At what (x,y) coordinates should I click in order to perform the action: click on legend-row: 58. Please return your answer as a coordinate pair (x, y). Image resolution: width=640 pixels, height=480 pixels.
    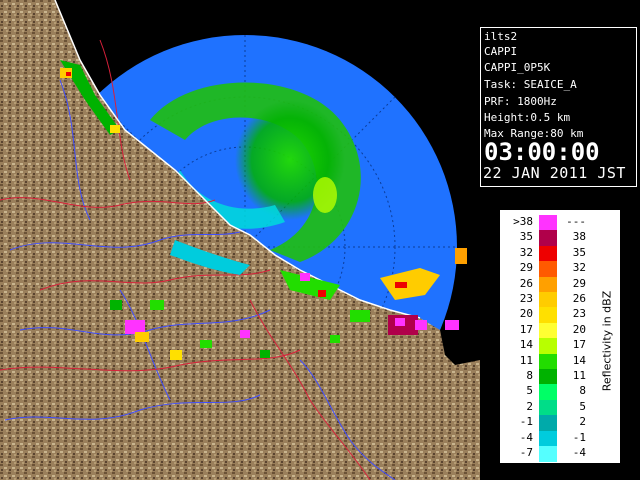
    Looking at the image, I should click on (546, 392).